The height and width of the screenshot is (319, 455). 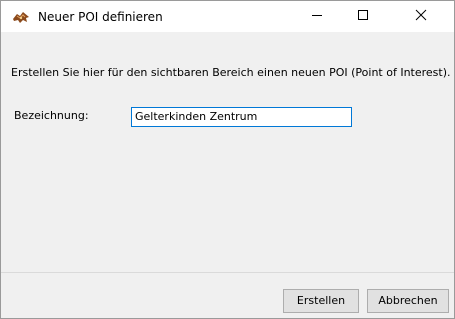 What do you see at coordinates (241, 117) in the screenshot?
I see `name-input` at bounding box center [241, 117].